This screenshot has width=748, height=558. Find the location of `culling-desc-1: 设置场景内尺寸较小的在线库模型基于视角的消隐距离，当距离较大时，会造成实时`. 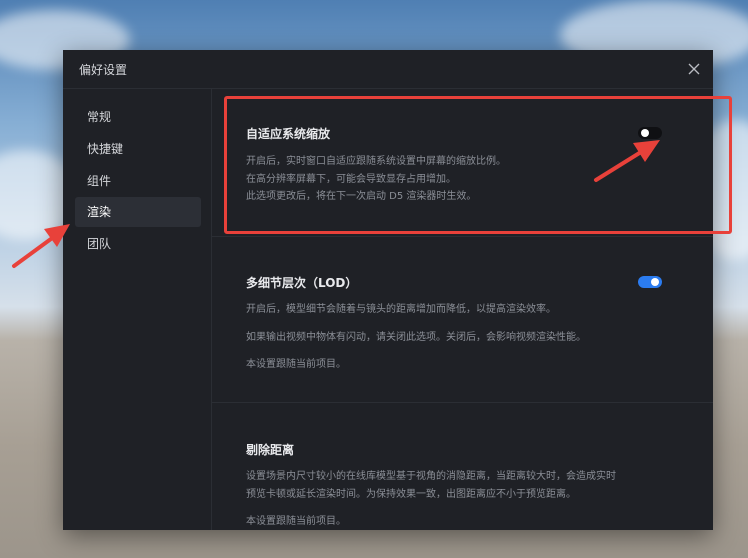

culling-desc-1: 设置场景内尺寸较小的在线库模型基于视角的消隐距离，当距离较大时，会造成实时 is located at coordinates (431, 476).